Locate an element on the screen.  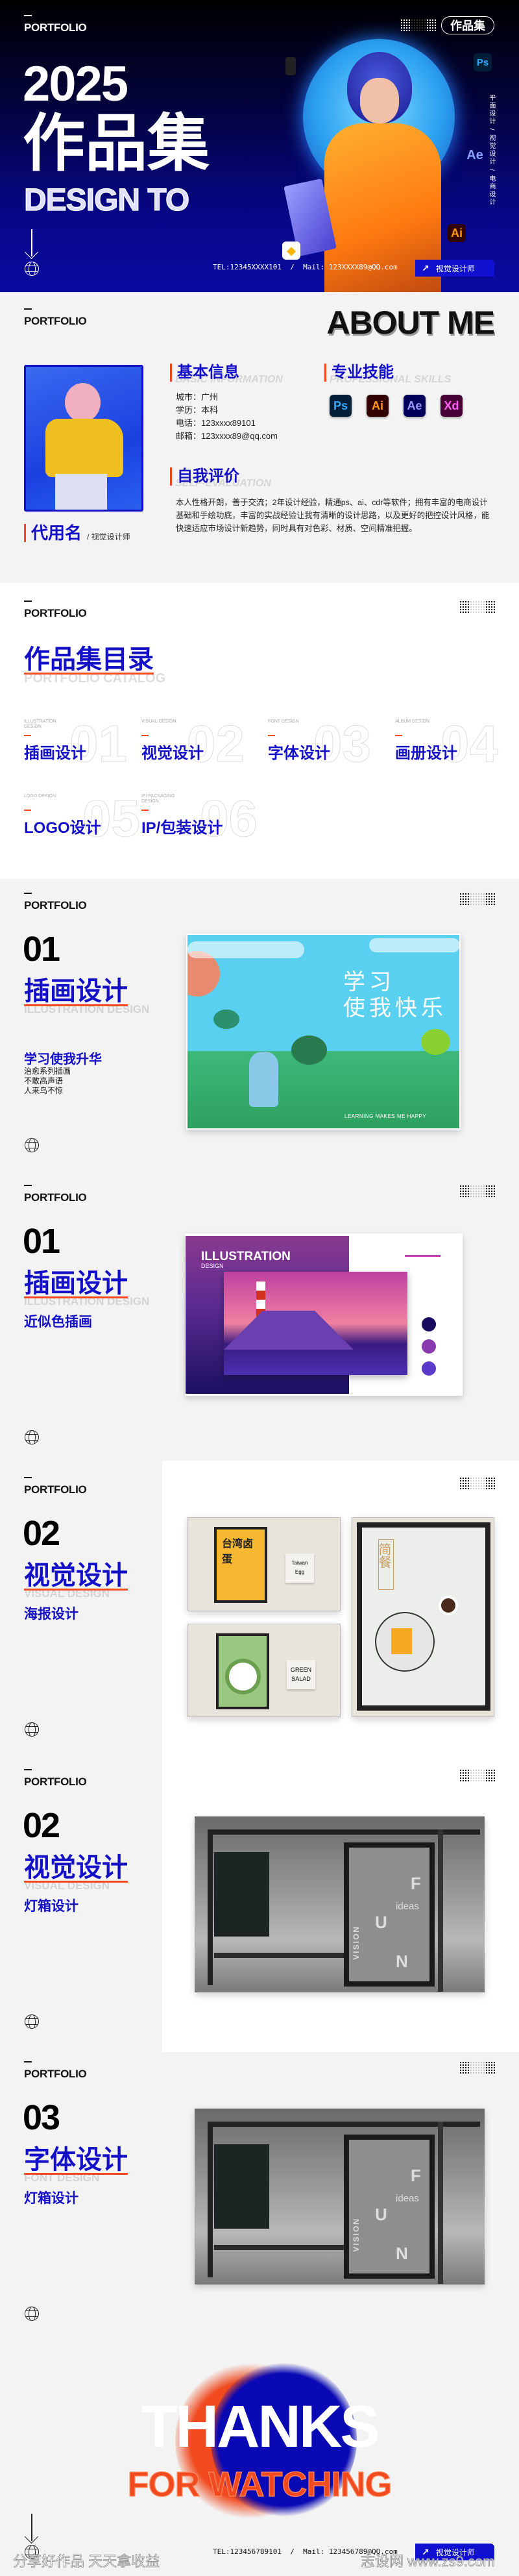
art-caption: DESIGN is located at coordinates (213, 1266).